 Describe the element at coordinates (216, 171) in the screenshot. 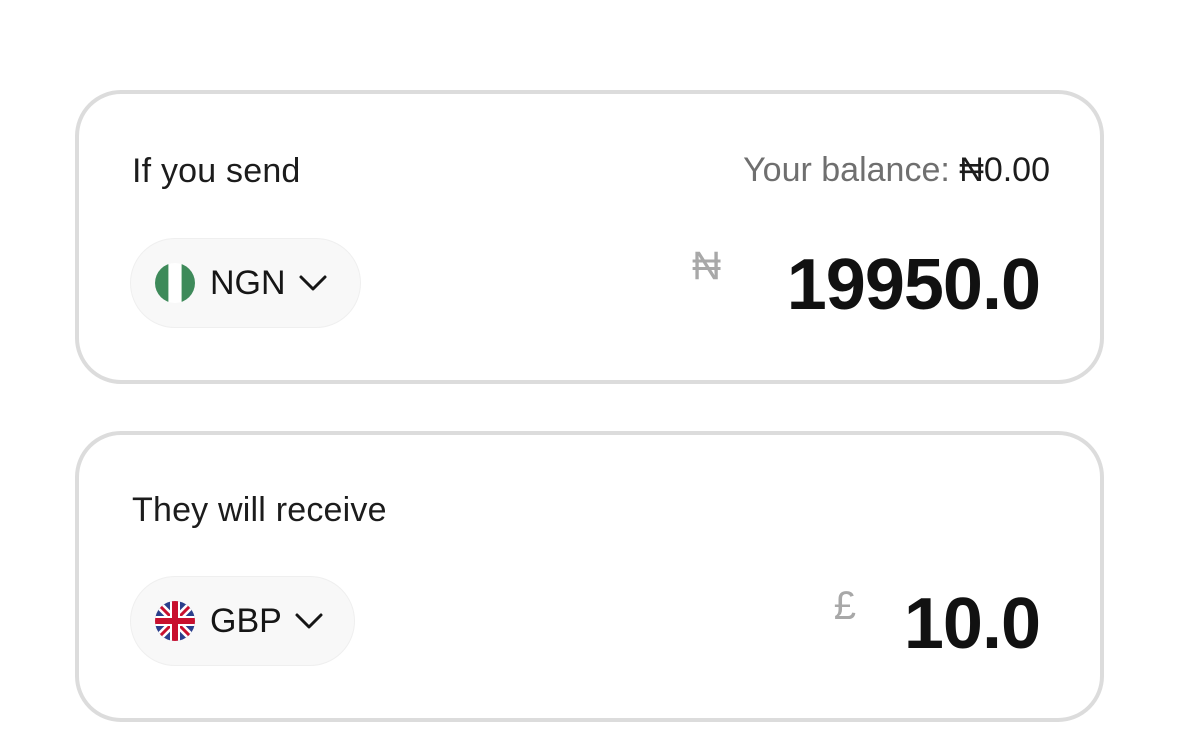

I see `send-label: If you send` at that location.